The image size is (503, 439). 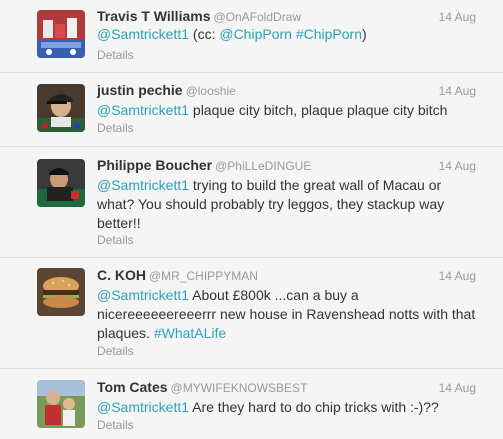 I want to click on tweet-author: justin pechie @looshie, so click(x=166, y=90).